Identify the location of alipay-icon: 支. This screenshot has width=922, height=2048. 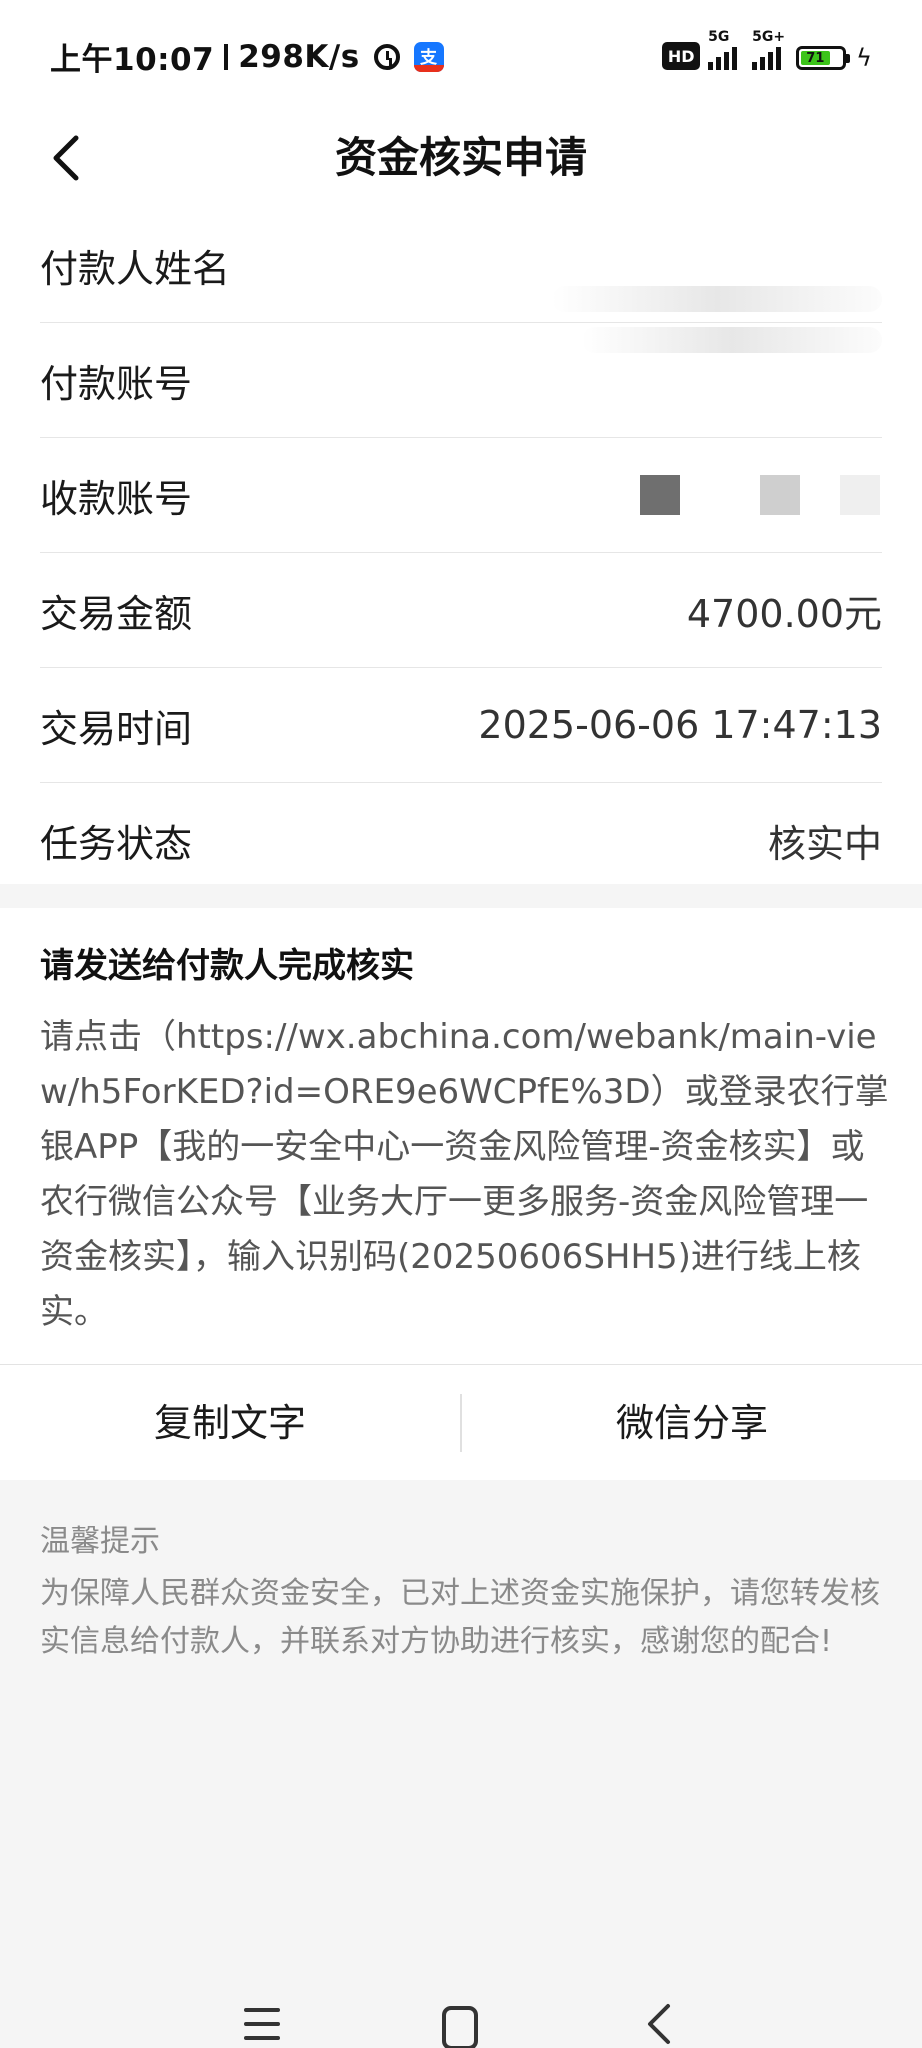
(428, 56).